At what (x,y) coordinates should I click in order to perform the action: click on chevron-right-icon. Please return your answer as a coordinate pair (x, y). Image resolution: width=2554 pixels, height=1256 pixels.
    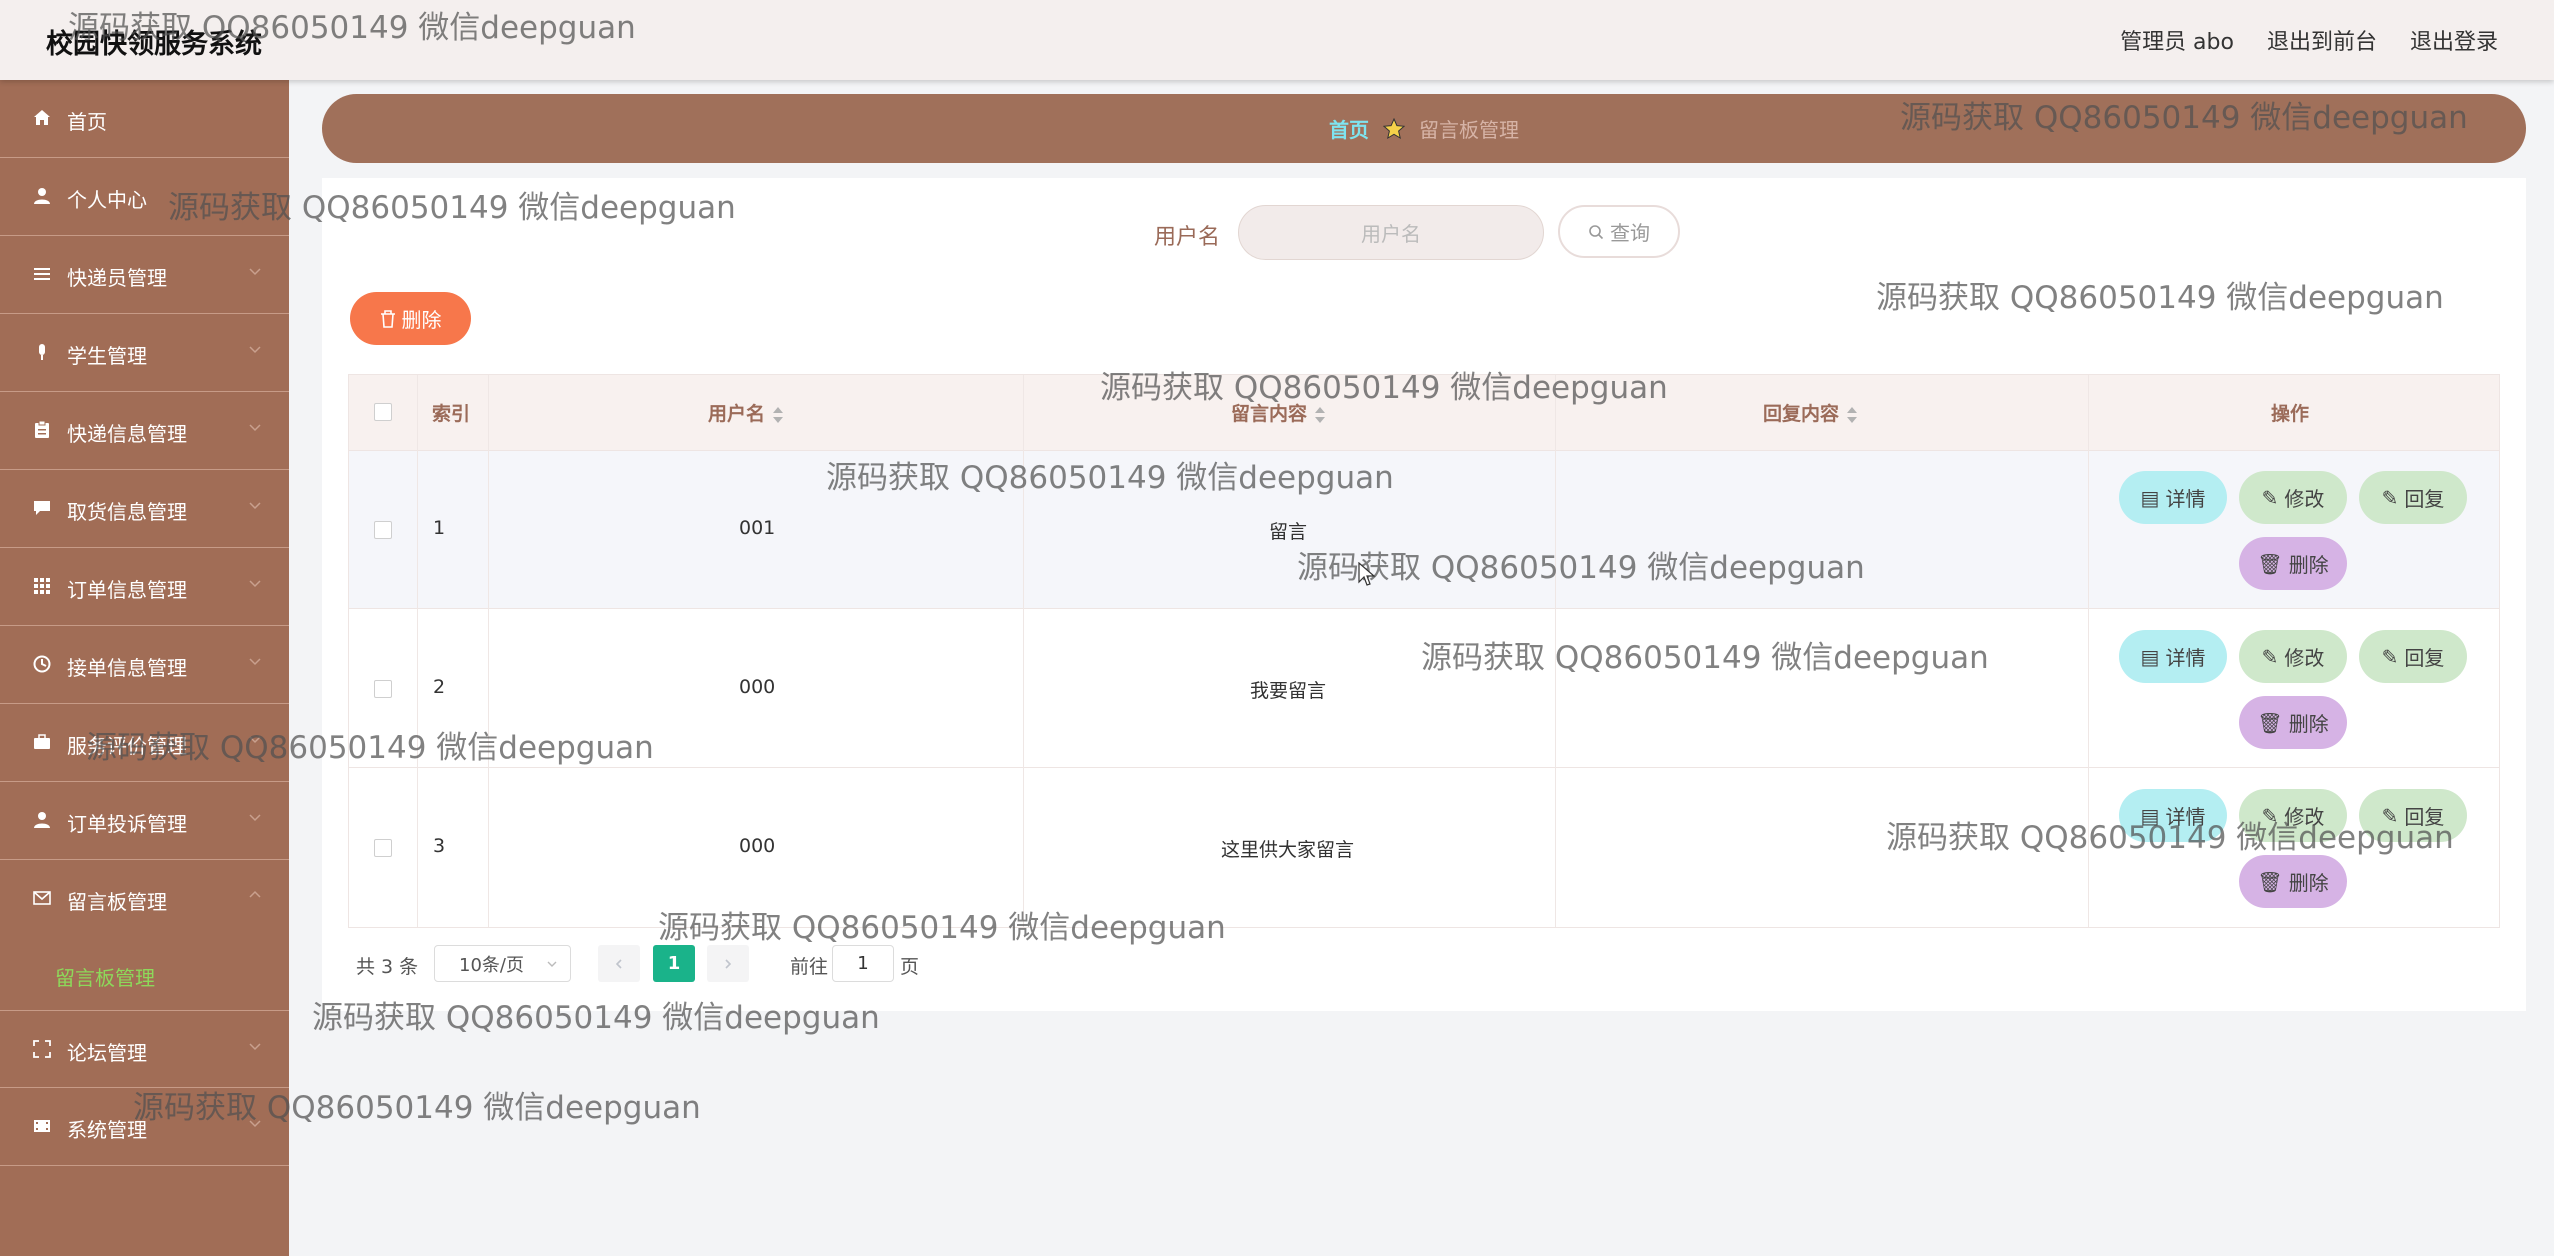
    Looking at the image, I should click on (728, 963).